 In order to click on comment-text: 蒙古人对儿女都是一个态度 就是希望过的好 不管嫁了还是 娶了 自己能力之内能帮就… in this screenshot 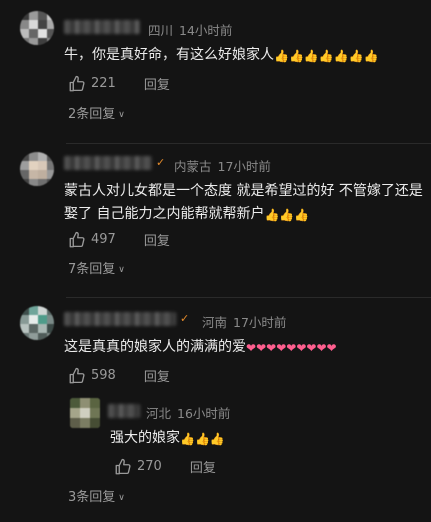, I will do `click(243, 202)`.